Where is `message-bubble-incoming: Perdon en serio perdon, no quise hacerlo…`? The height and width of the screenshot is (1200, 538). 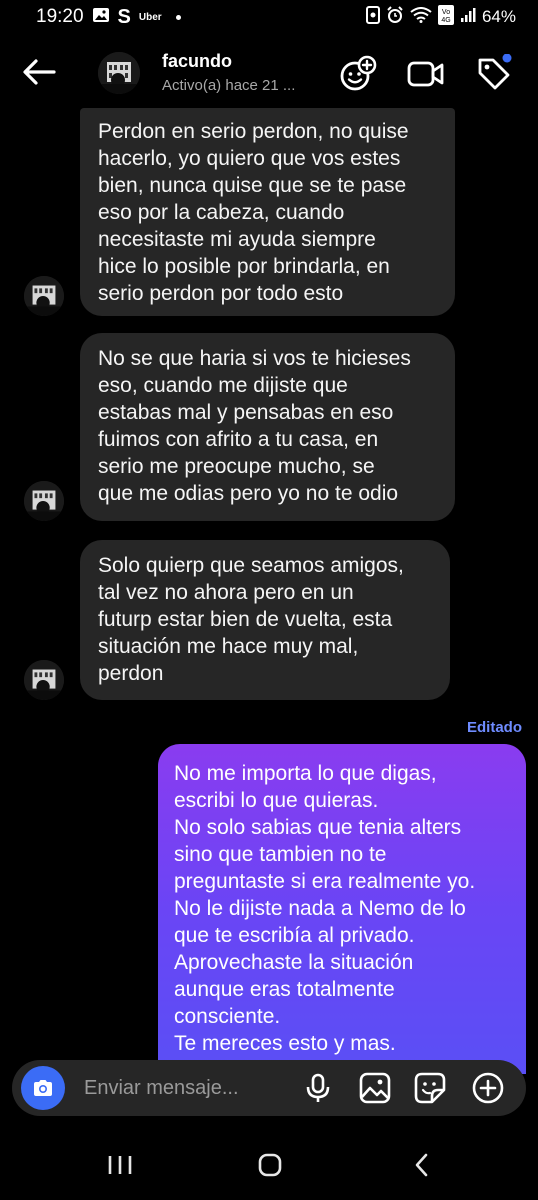
message-bubble-incoming: Perdon en serio perdon, no quise hacerlo… is located at coordinates (267, 212).